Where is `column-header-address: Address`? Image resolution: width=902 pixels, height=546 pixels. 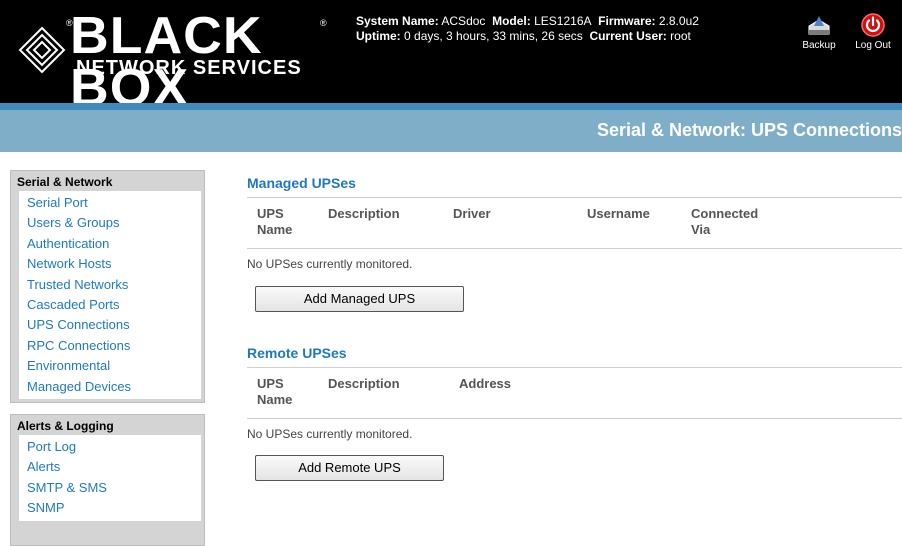 column-header-address: Address is located at coordinates (485, 384).